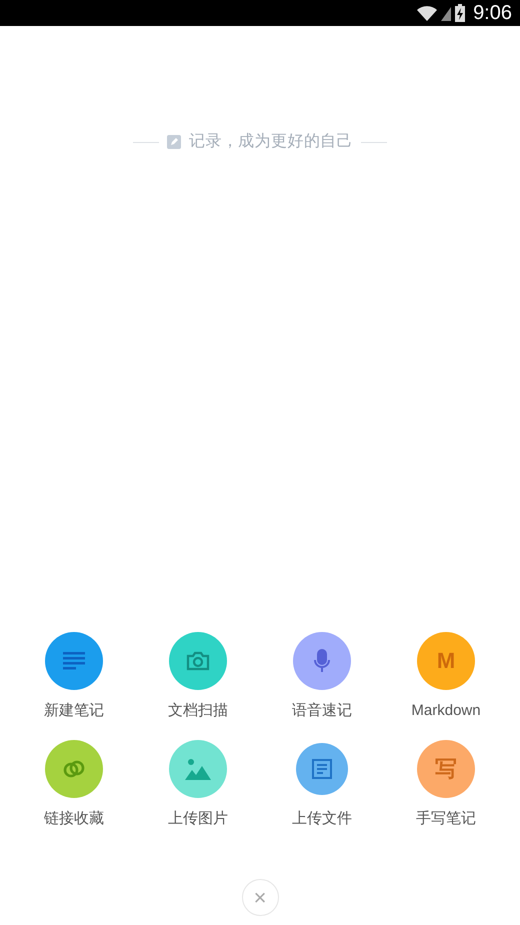 This screenshot has width=520, height=925. Describe the element at coordinates (198, 819) in the screenshot. I see `action-label: 上传图片` at that location.